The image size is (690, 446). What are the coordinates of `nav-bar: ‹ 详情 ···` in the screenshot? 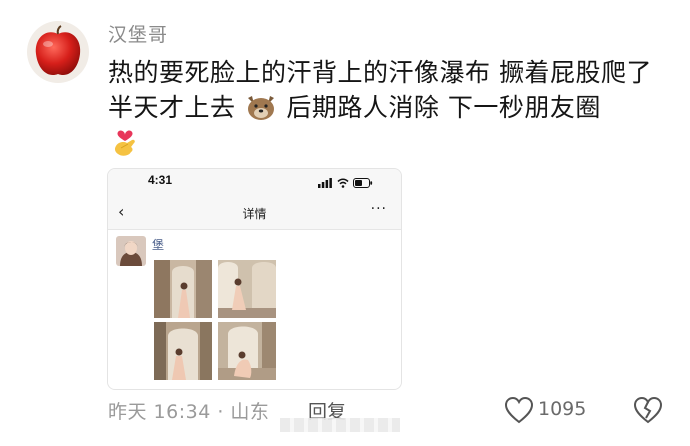 It's located at (254, 212).